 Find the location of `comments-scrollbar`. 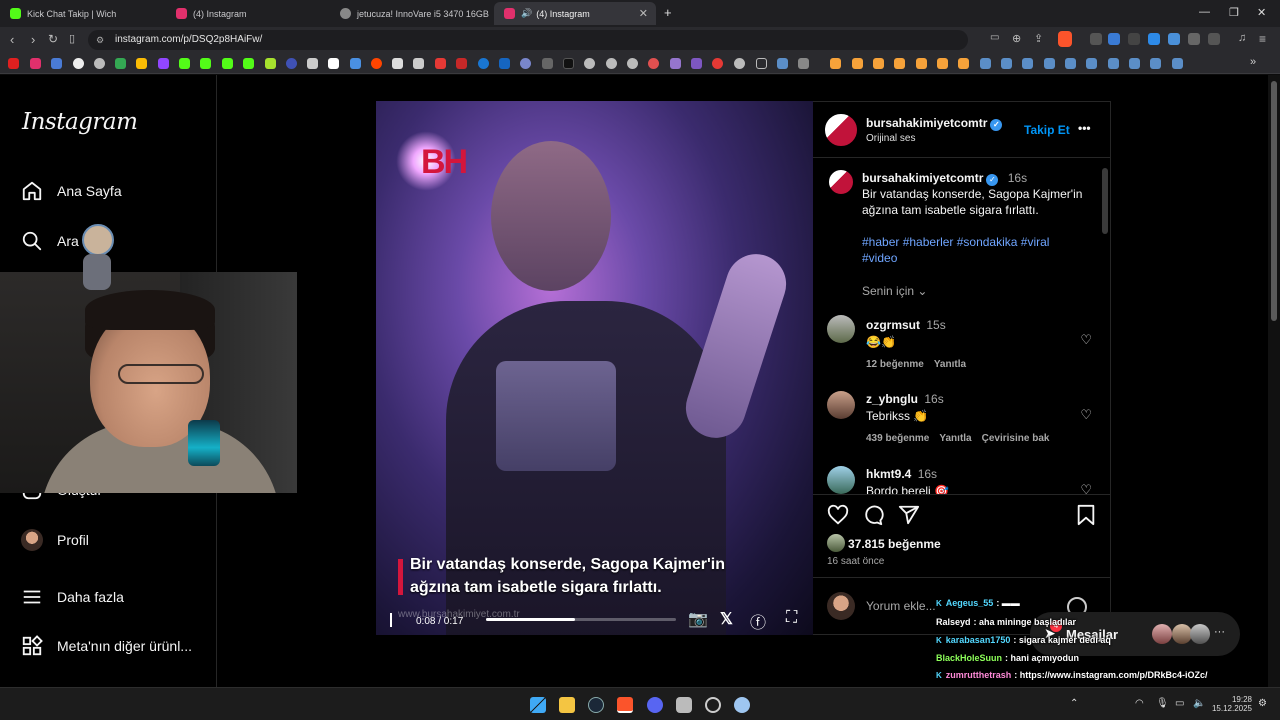

comments-scrollbar is located at coordinates (1105, 201).